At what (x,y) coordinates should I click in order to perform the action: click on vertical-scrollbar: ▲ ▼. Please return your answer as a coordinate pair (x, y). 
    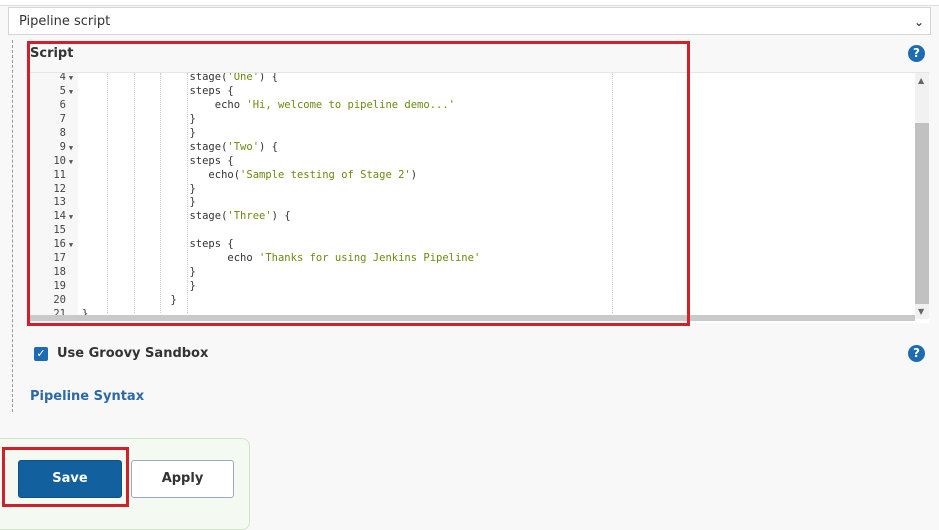
    Looking at the image, I should click on (922, 196).